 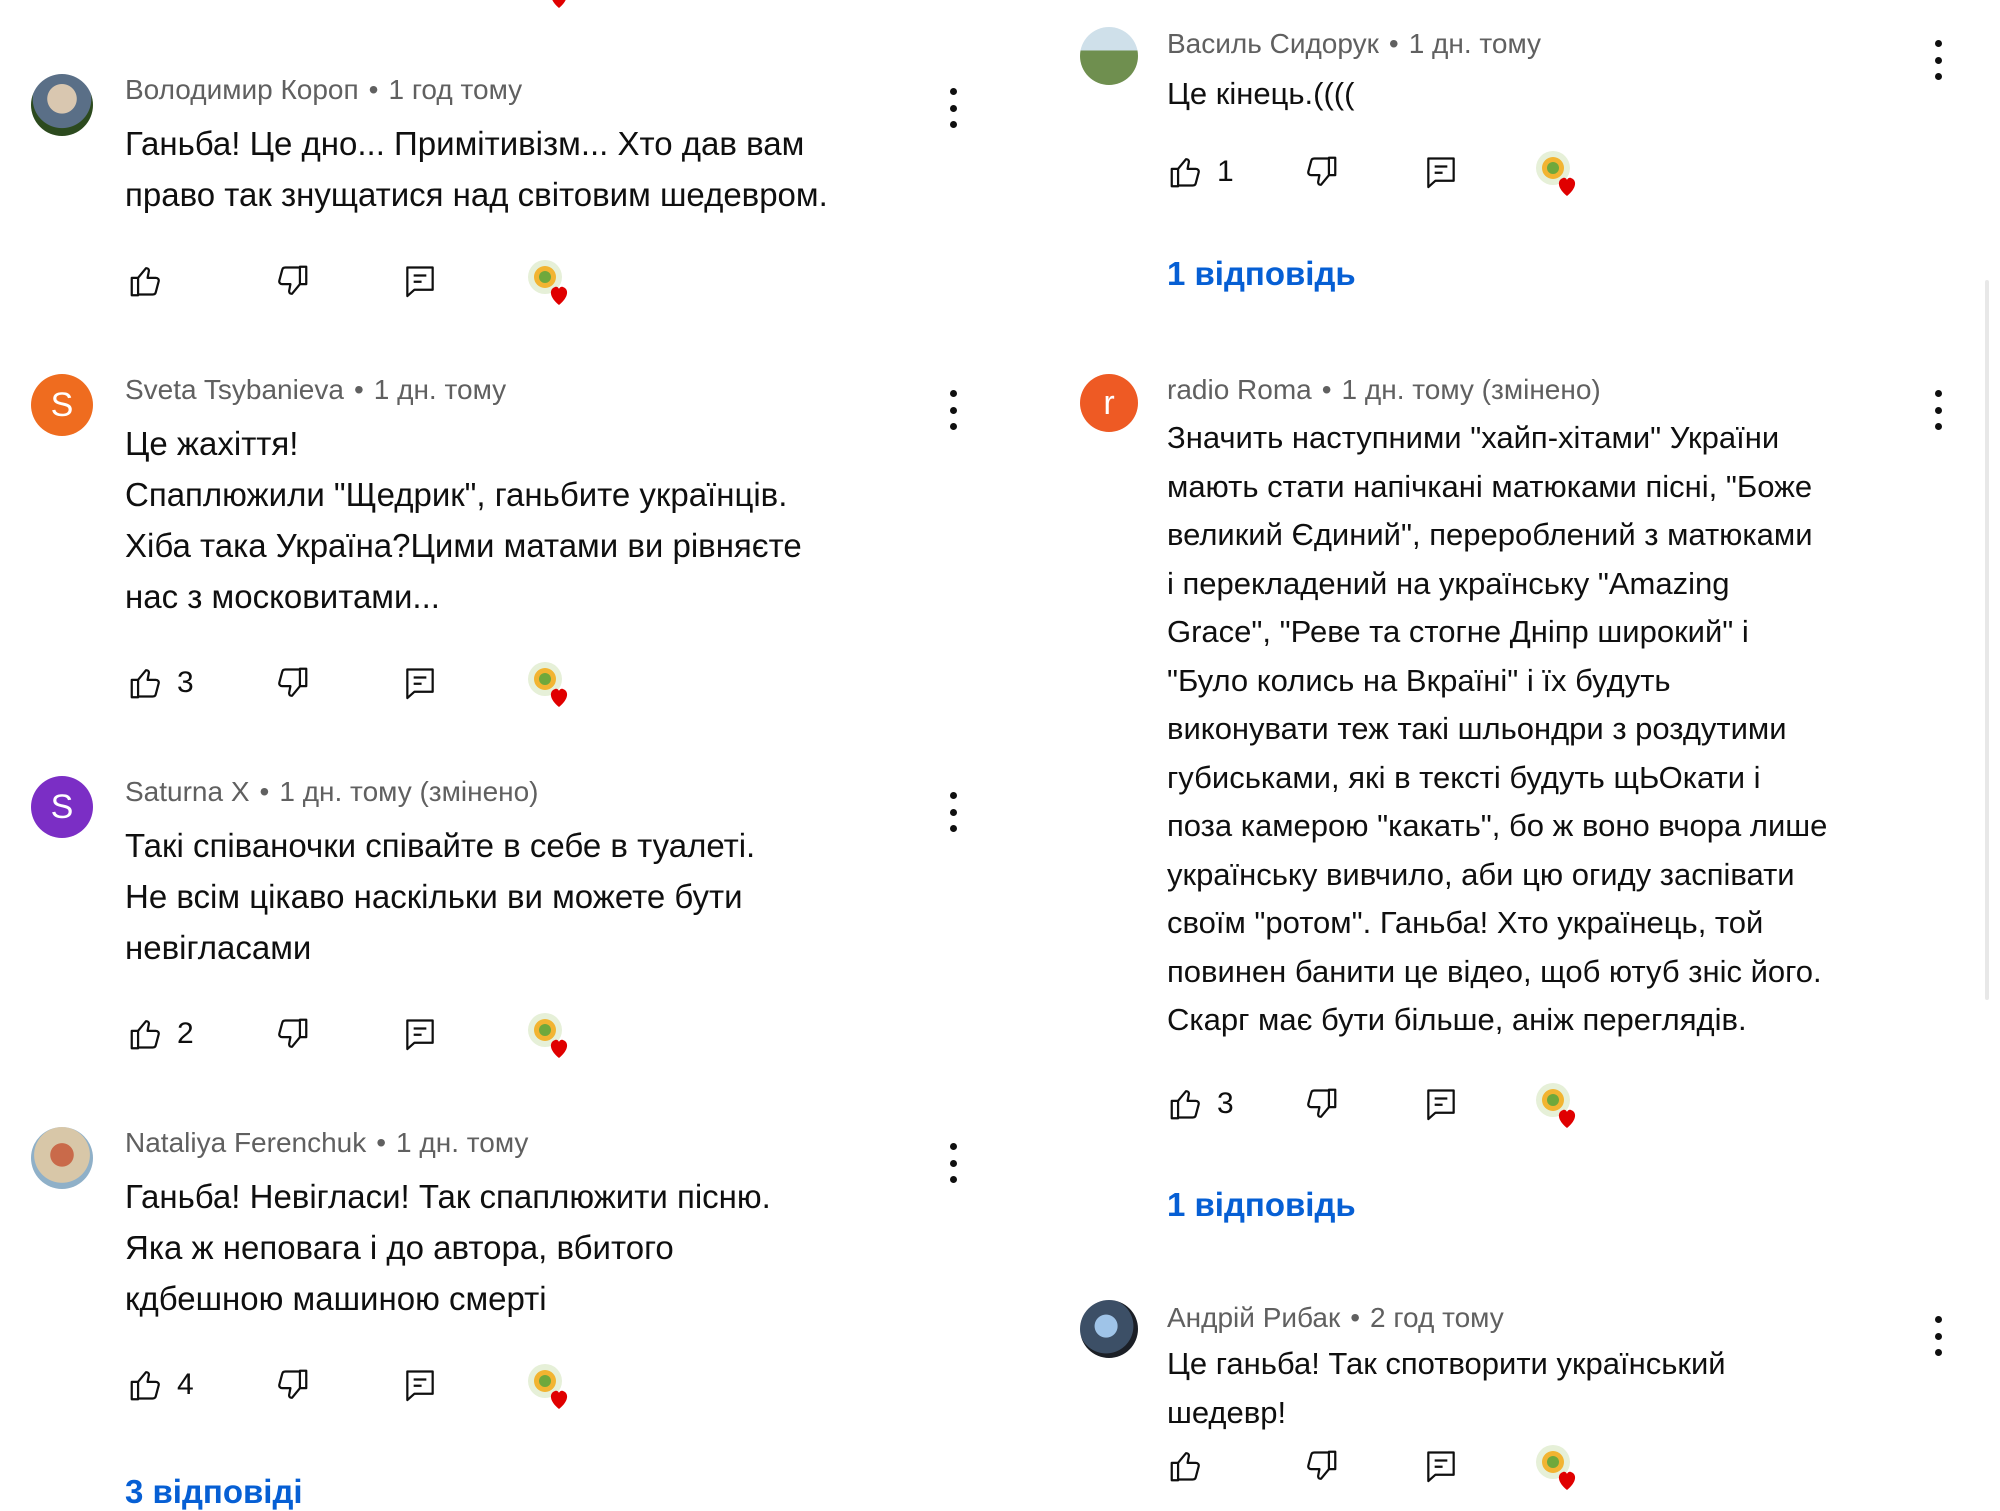 I want to click on comment-author: Андрій Рибак, so click(x=1253, y=1317).